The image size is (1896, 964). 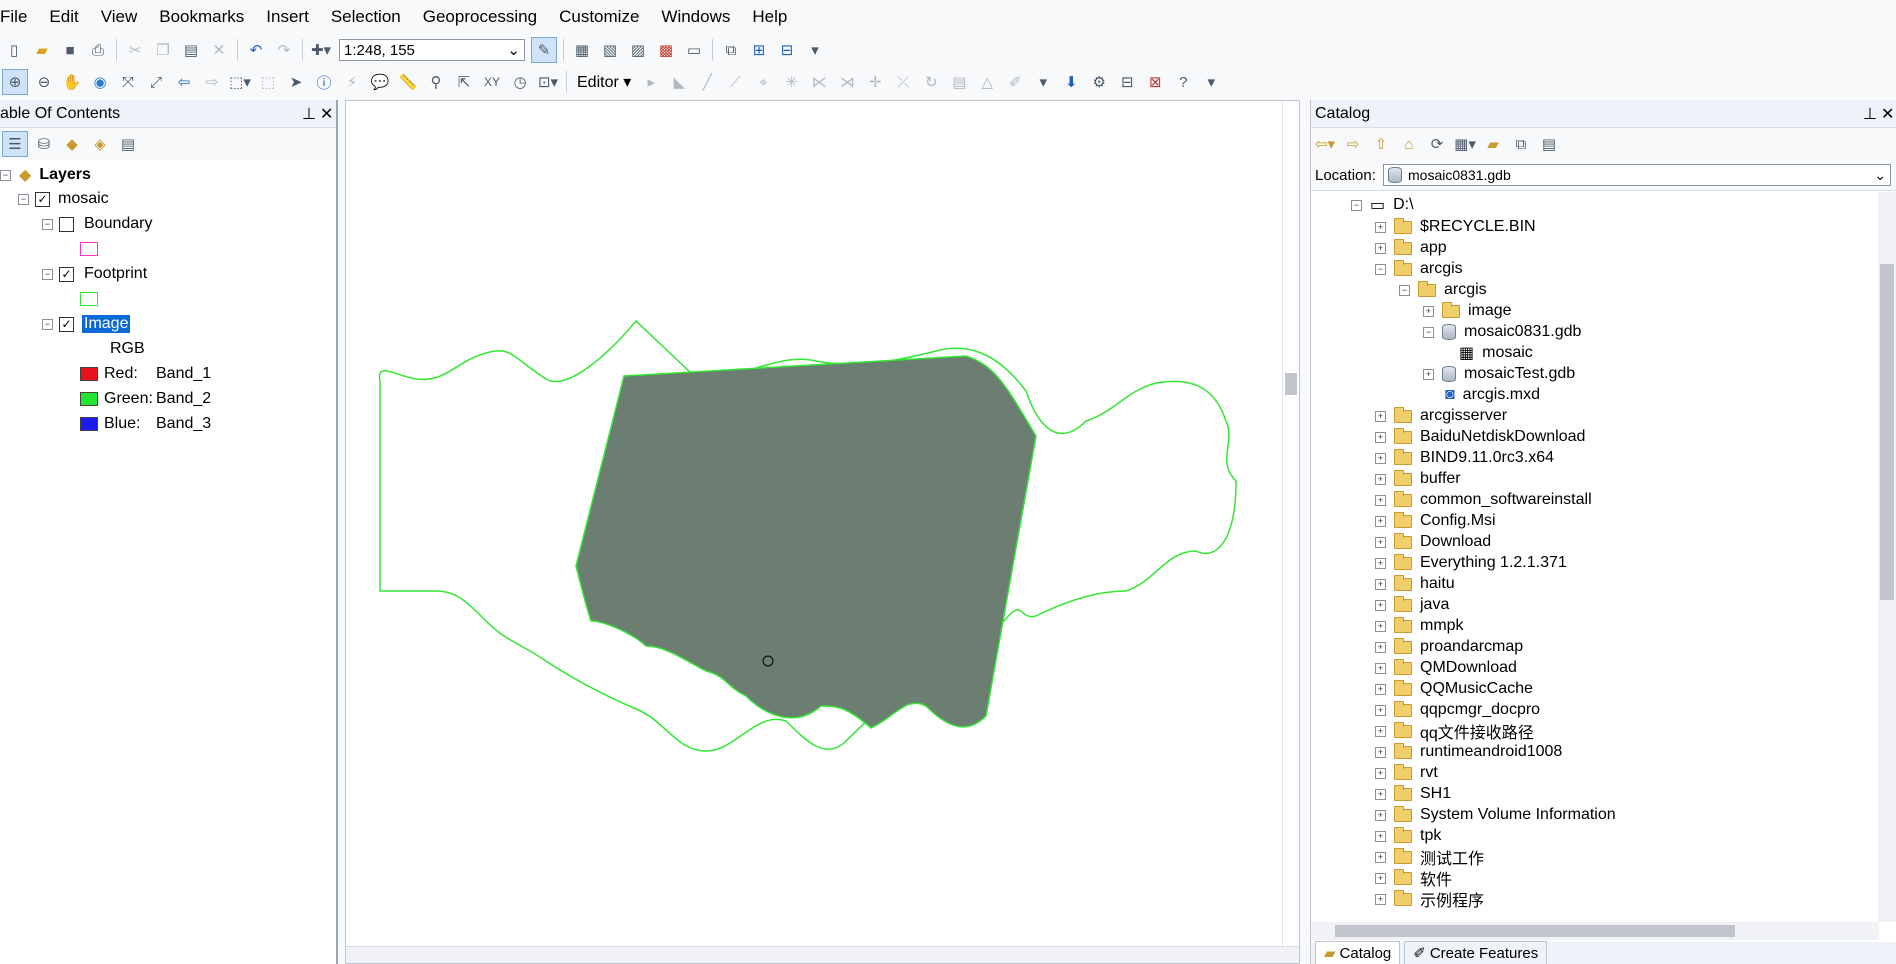 I want to click on catalog-vertical-scrollbar, so click(x=1887, y=557).